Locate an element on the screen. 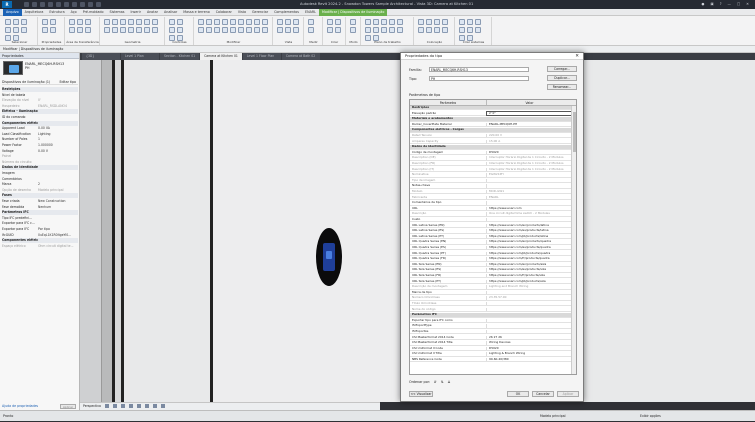 Image resolution: width=755 pixels, height=422 pixels. property-row: Exportar para IFC Por tipo is located at coordinates (40, 229).